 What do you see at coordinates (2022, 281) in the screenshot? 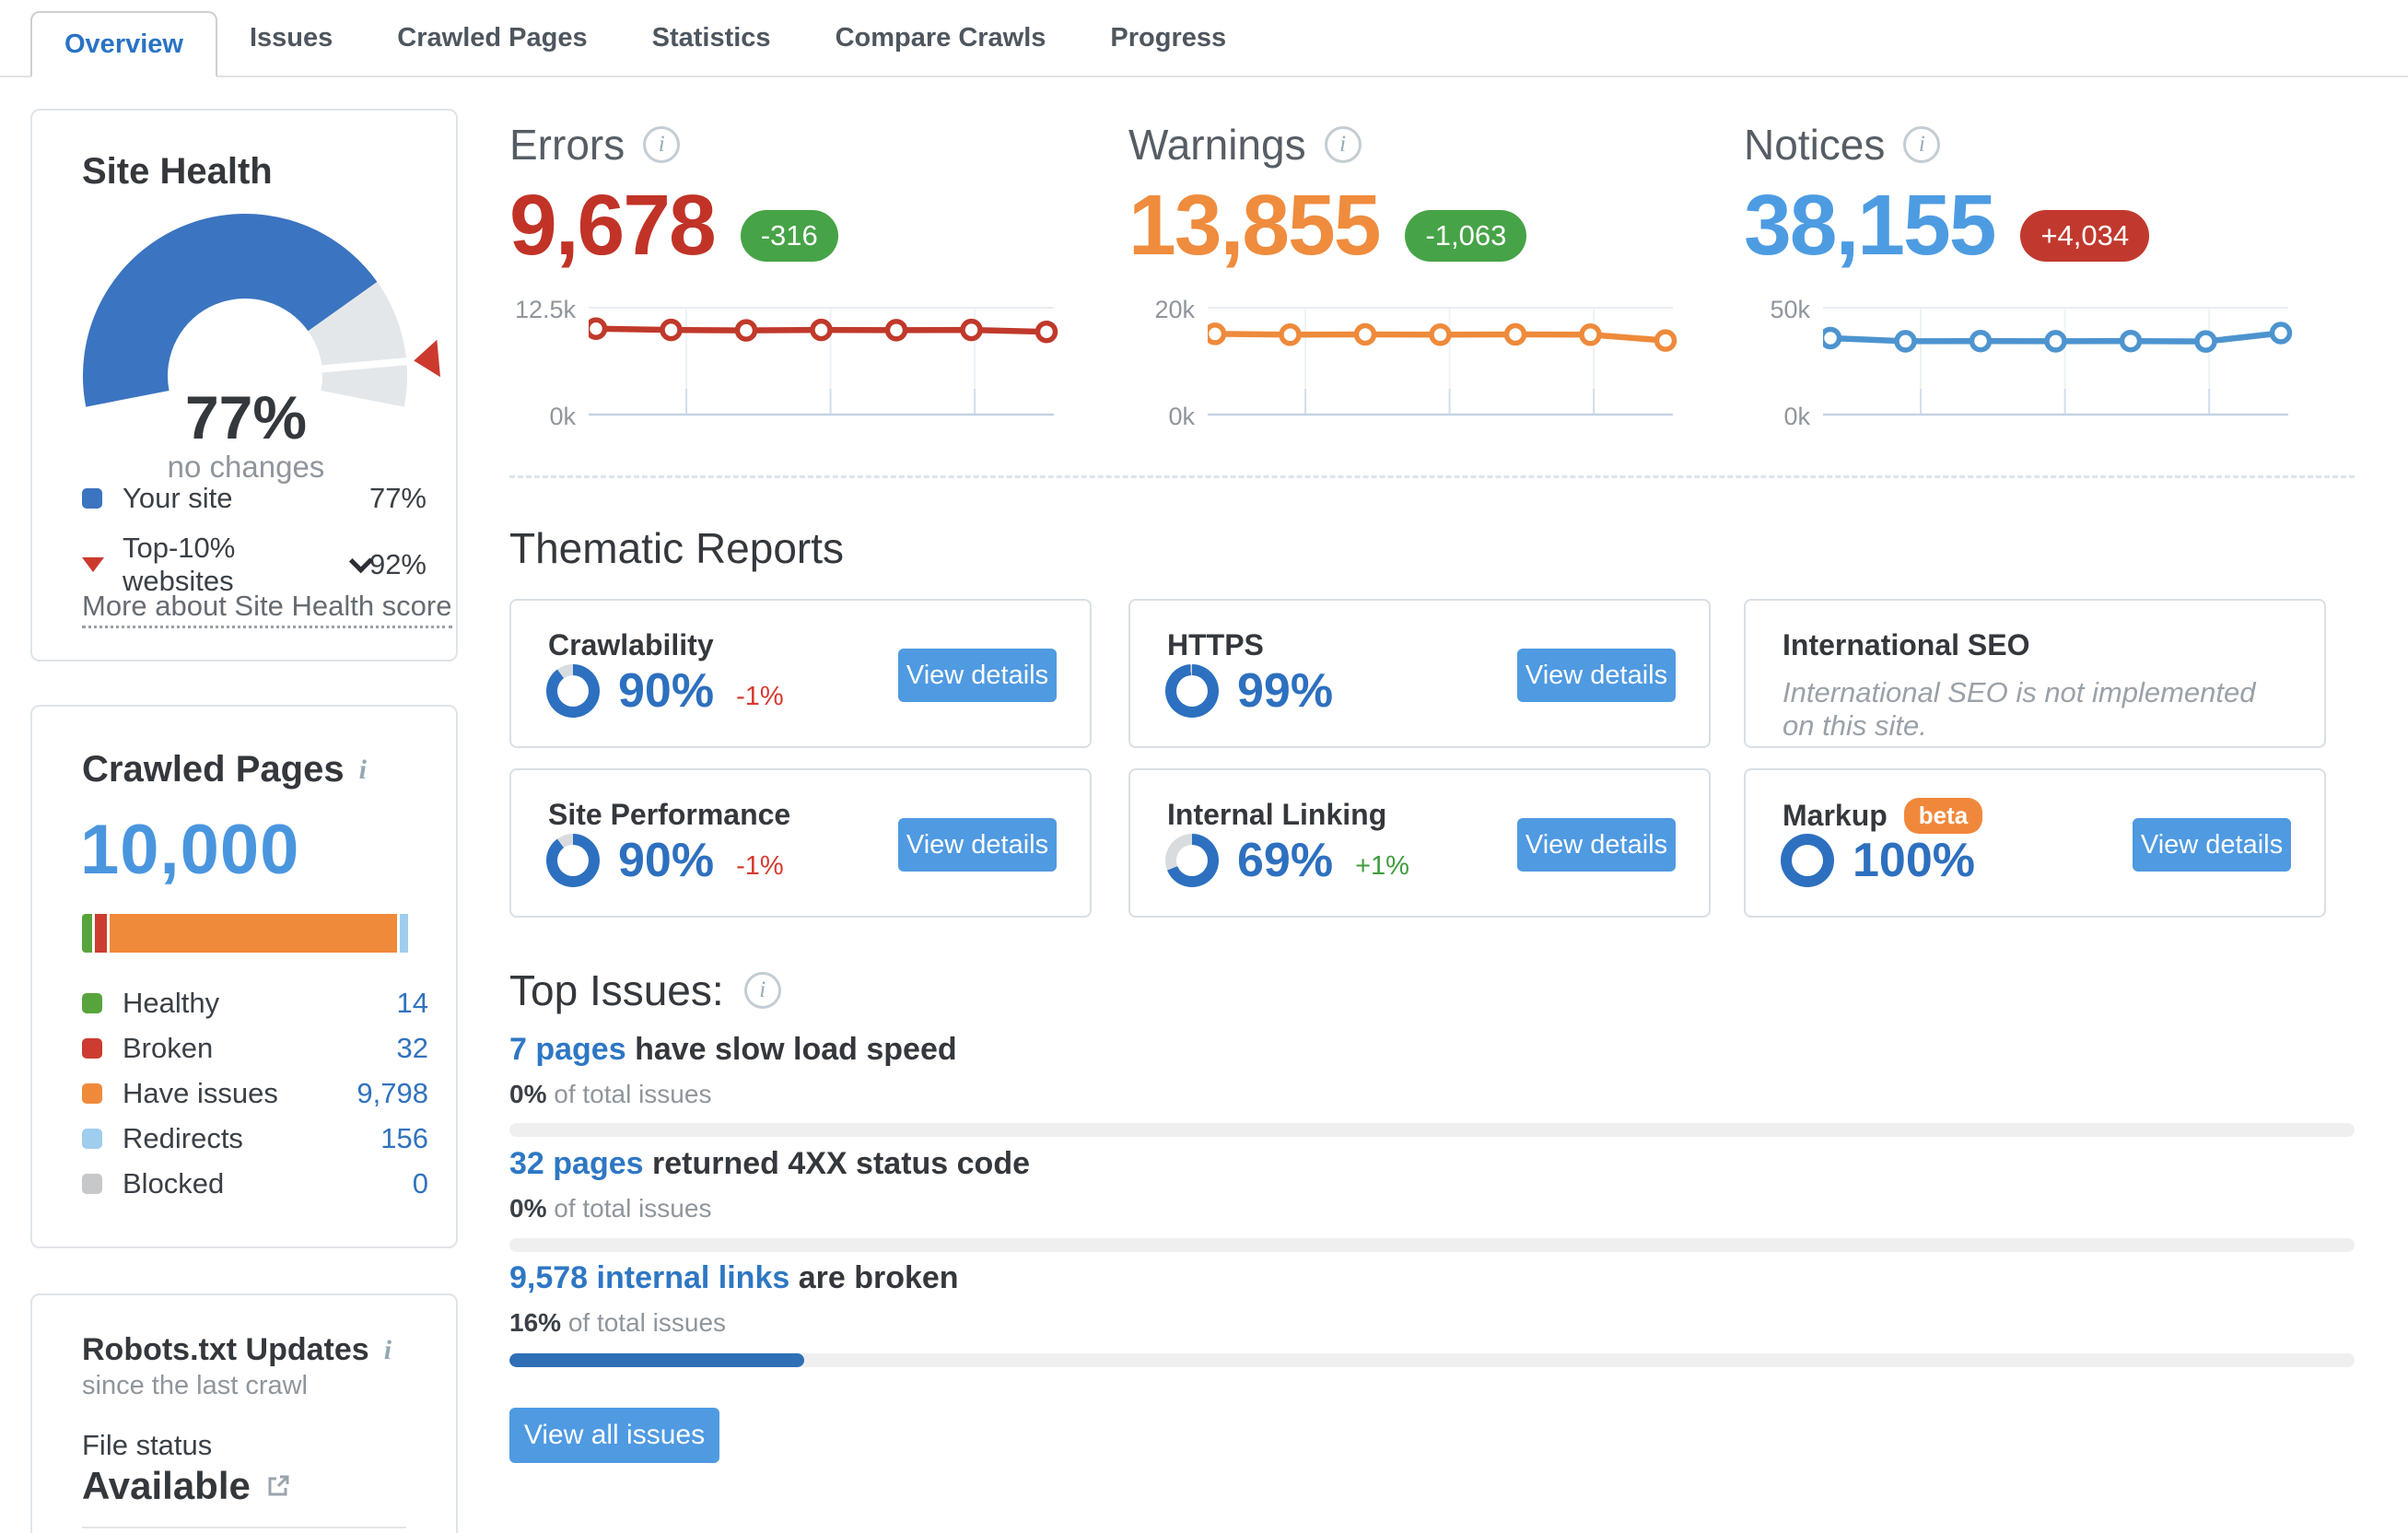
I see `notices-metric: Notices i 38,155 +4,034 50k 0k` at bounding box center [2022, 281].